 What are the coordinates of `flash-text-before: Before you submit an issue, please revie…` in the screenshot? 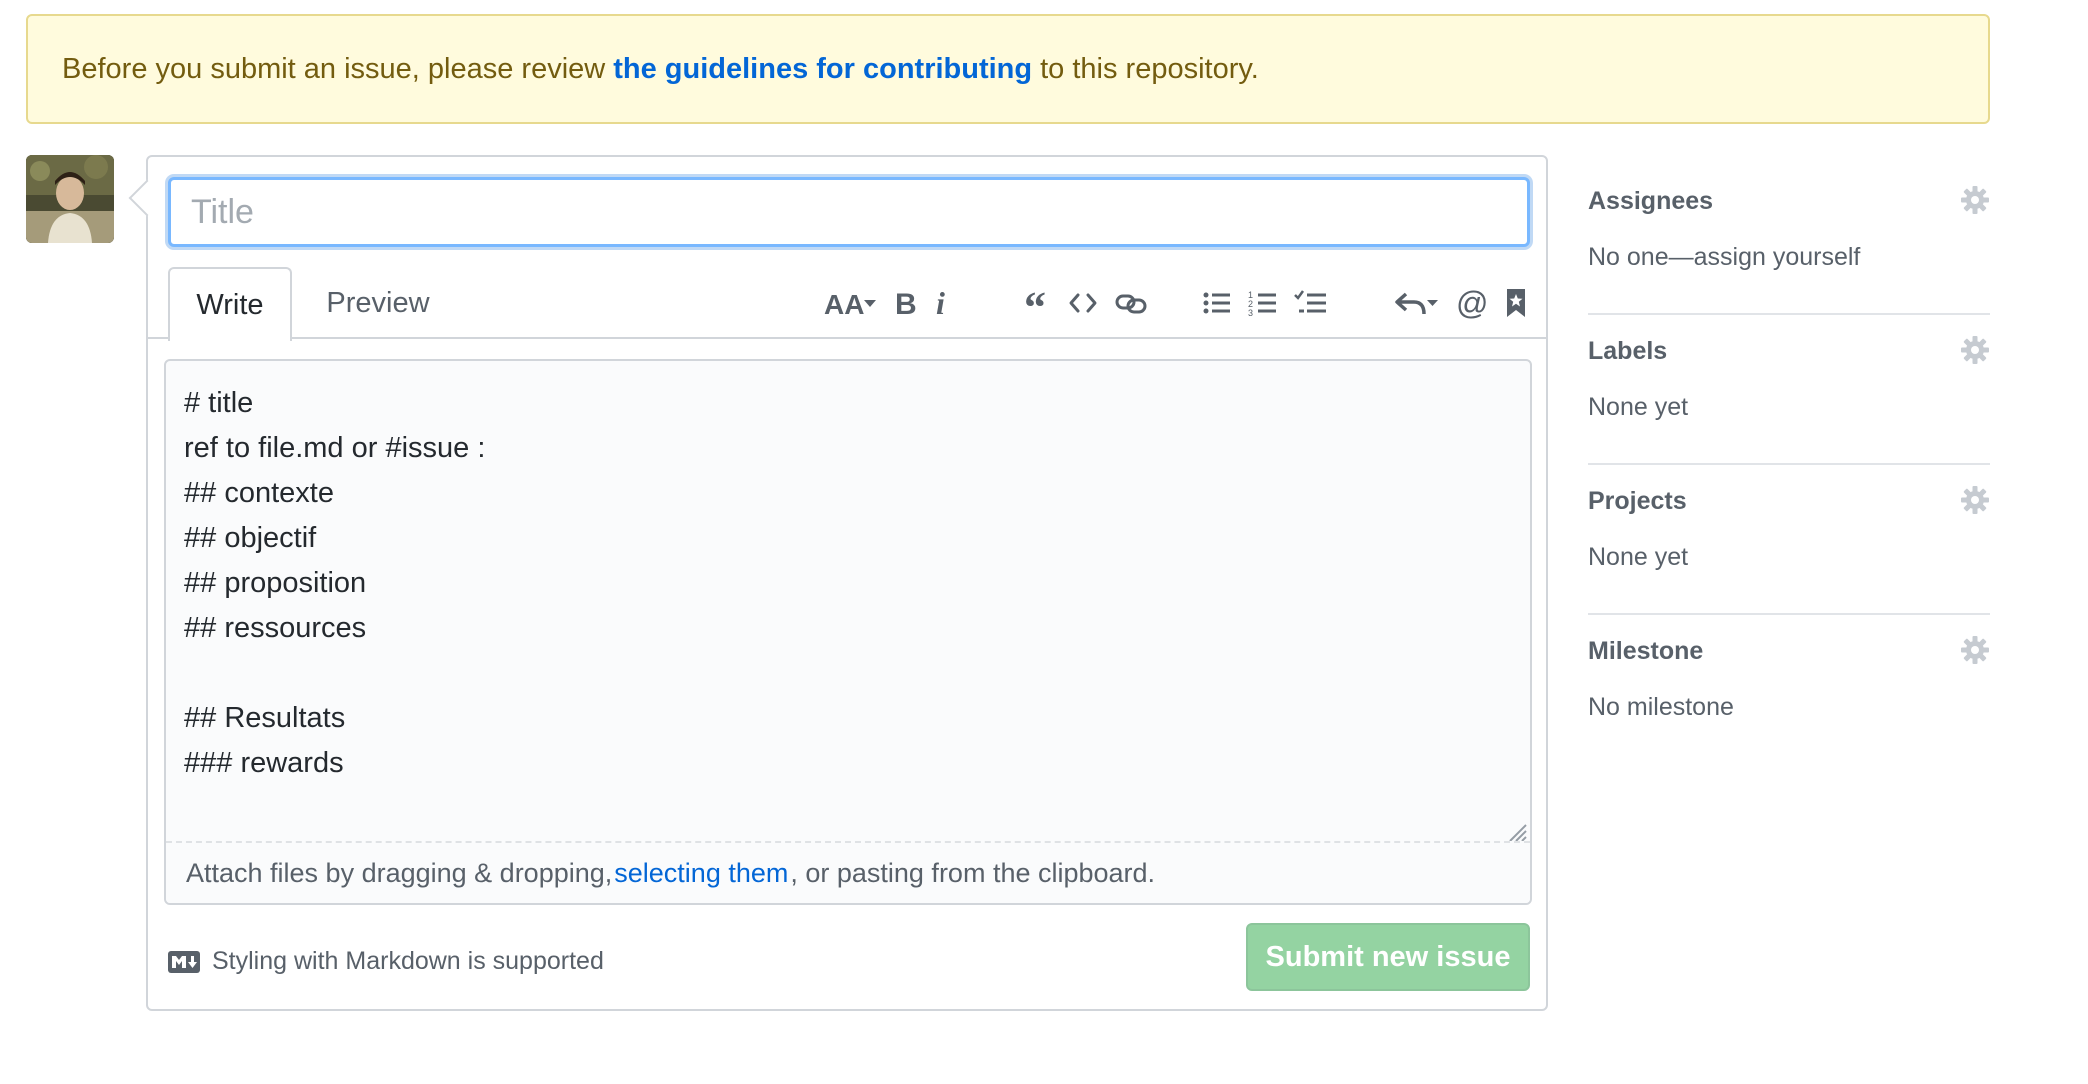 It's located at (334, 68).